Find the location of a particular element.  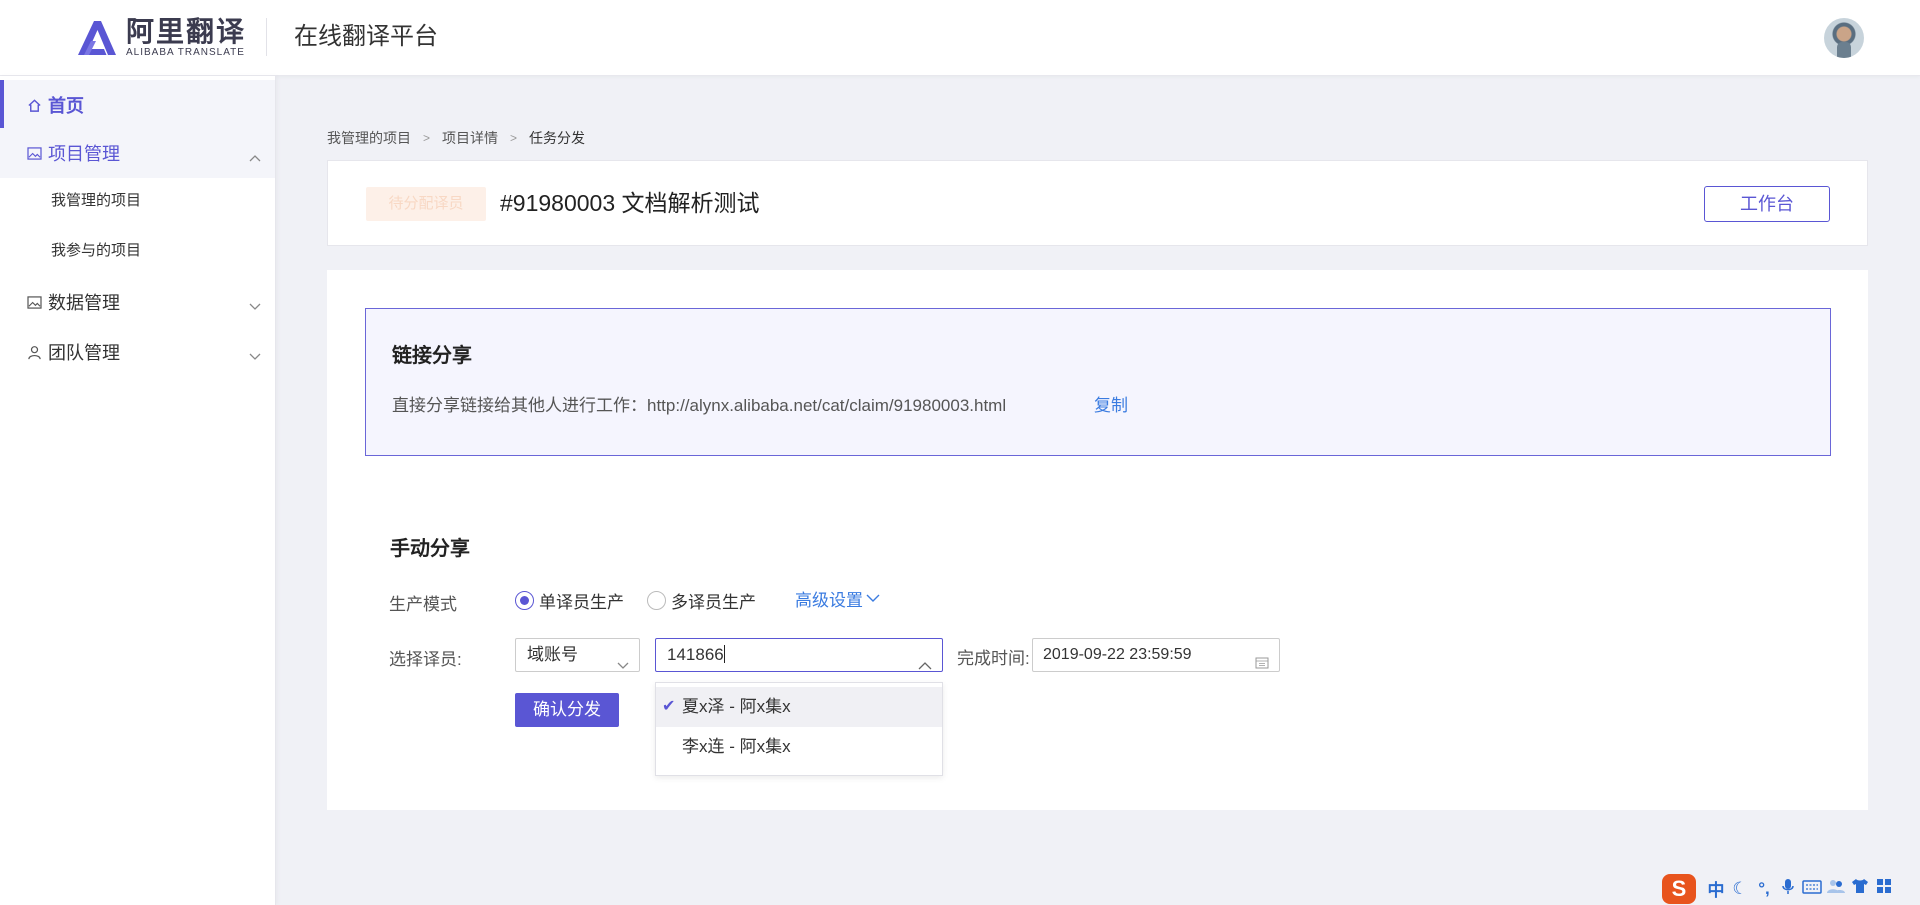

breadcrumb-current: 任务分发 is located at coordinates (557, 138).